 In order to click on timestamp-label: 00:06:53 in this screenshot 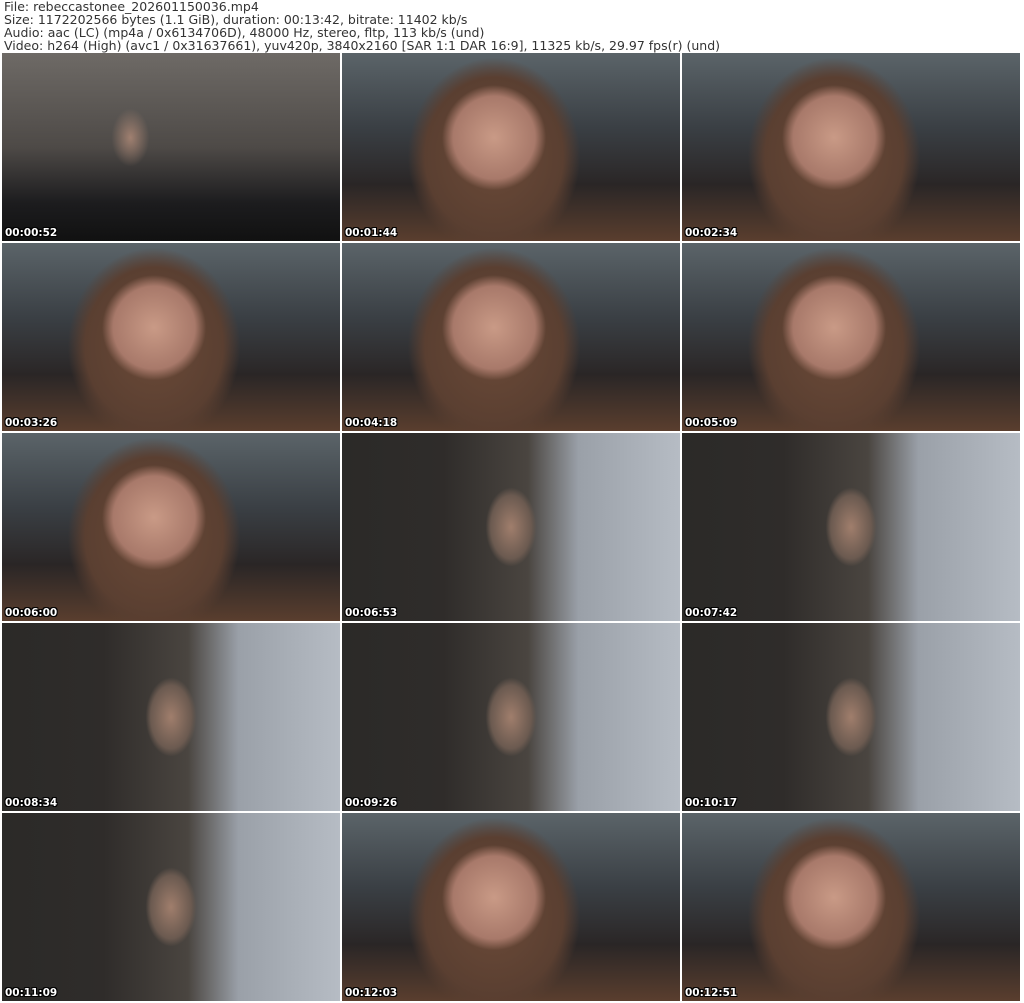, I will do `click(371, 613)`.